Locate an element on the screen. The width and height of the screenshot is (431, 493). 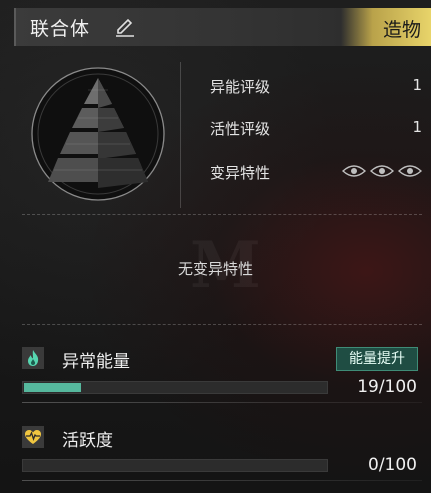
header-bar: 联合体 造物 is located at coordinates (222, 27).